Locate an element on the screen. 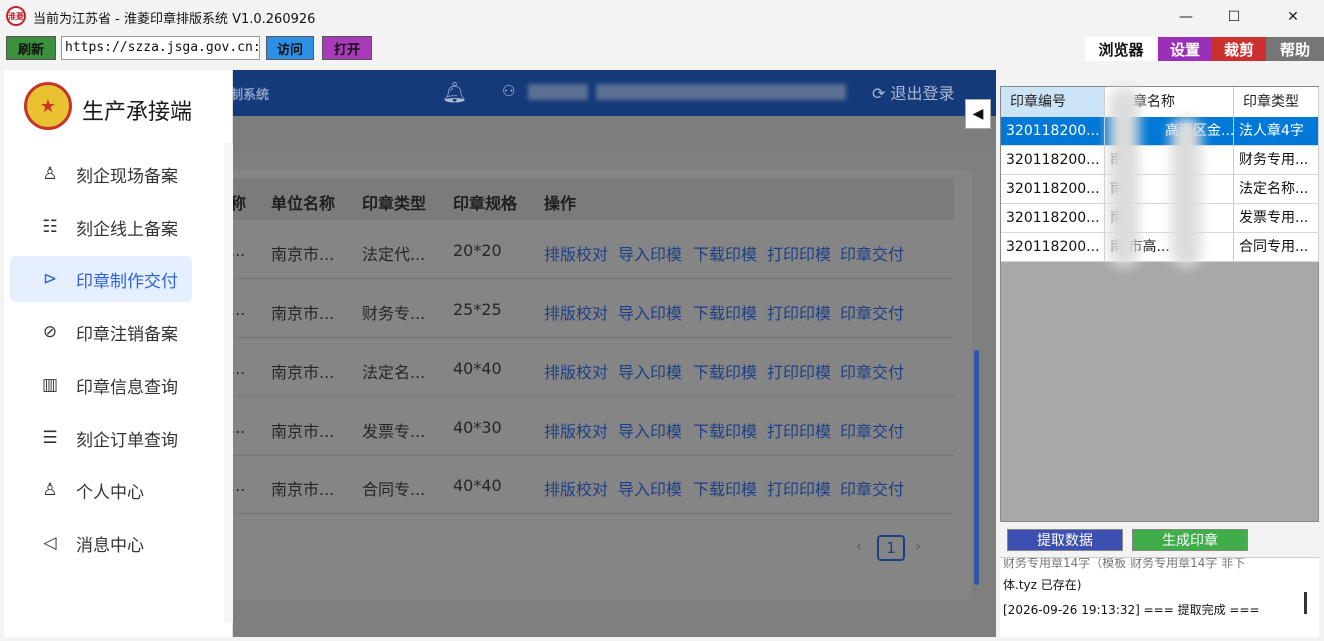 The height and width of the screenshot is (641, 1324). bell-icon: 🔔︎ is located at coordinates (454, 92).